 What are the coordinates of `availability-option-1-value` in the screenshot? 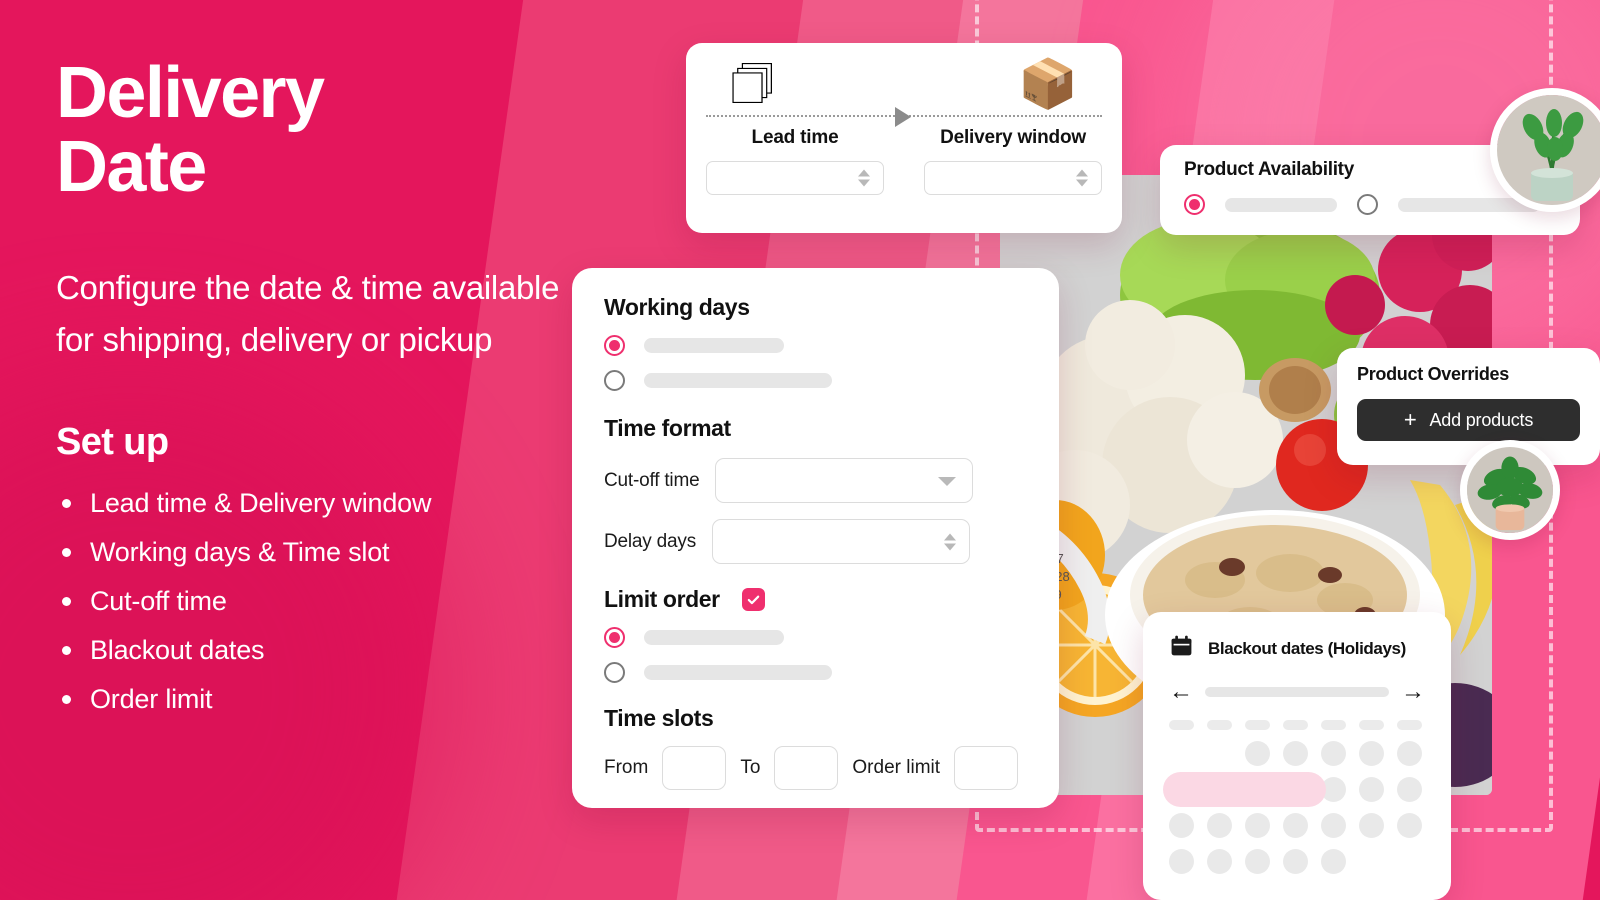 It's located at (1281, 204).